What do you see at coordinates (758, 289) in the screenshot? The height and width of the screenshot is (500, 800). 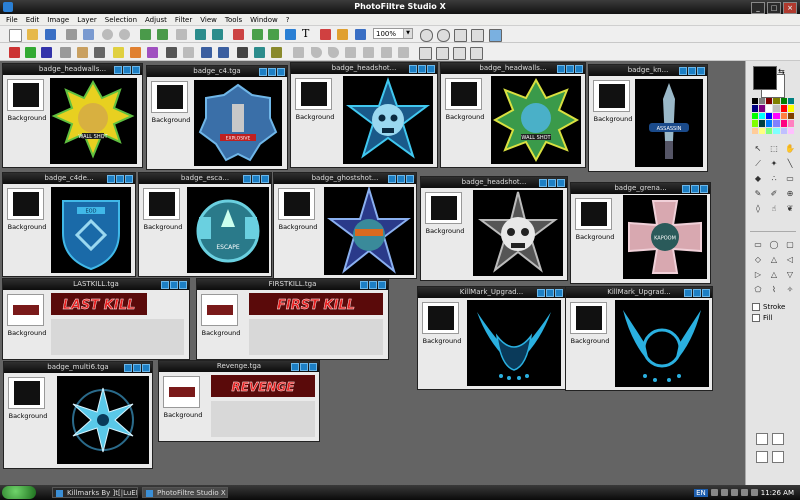 I see `polygon-shape-icon: ⬠` at bounding box center [758, 289].